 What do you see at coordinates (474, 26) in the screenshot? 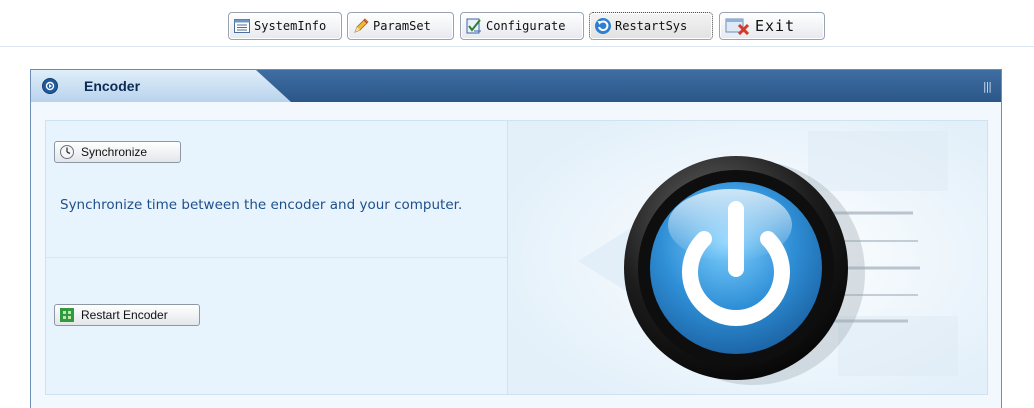
I see `checklist-icon` at bounding box center [474, 26].